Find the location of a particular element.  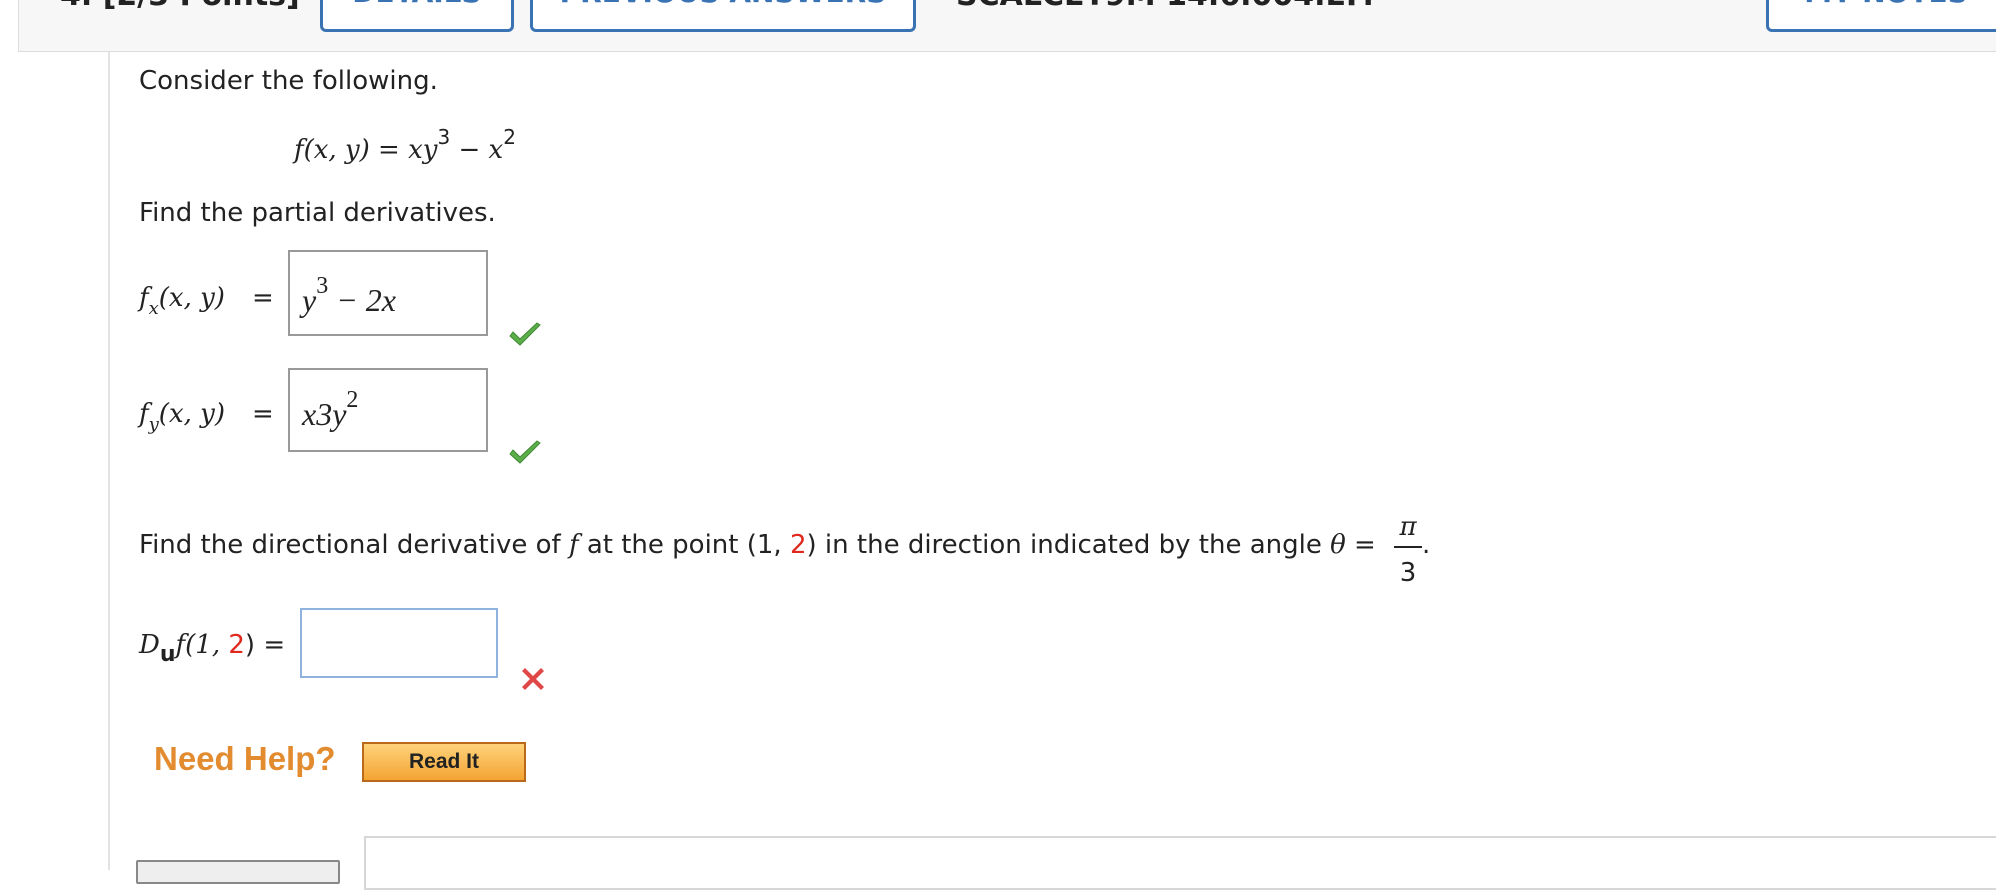

fy-label: fy(x, y) is located at coordinates (182, 417).